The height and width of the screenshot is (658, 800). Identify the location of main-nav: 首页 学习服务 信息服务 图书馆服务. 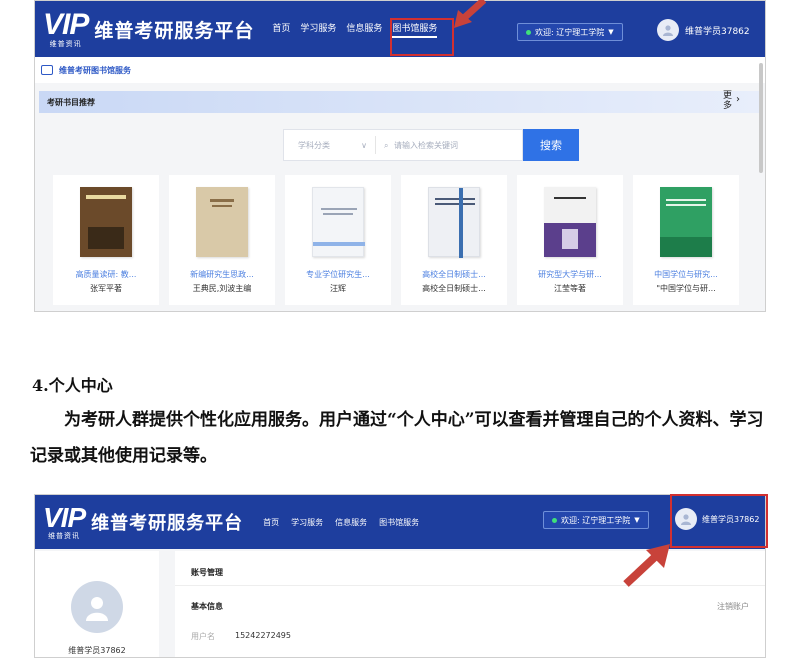
(341, 522).